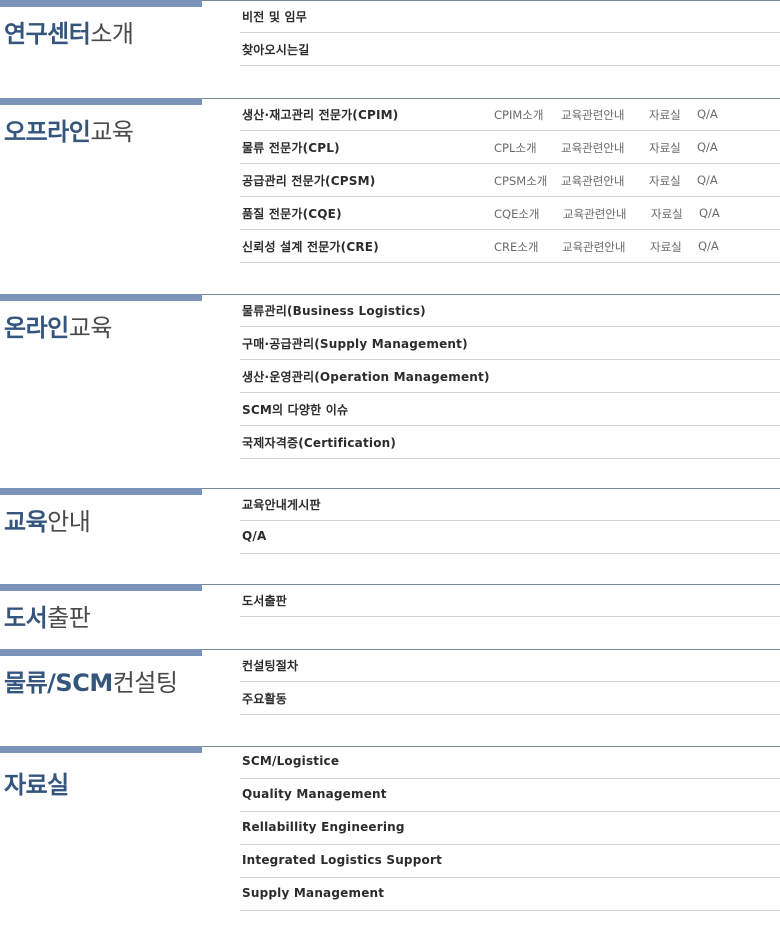 Image resolution: width=780 pixels, height=928 pixels. What do you see at coordinates (518, 115) in the screenshot?
I see `intro-link: CPIM소개` at bounding box center [518, 115].